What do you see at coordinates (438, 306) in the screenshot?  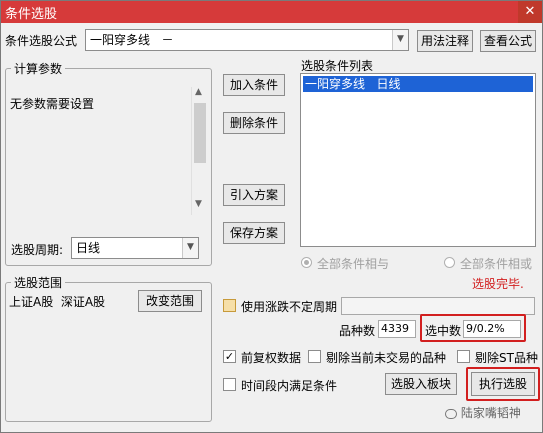 I see `variable-period-field` at bounding box center [438, 306].